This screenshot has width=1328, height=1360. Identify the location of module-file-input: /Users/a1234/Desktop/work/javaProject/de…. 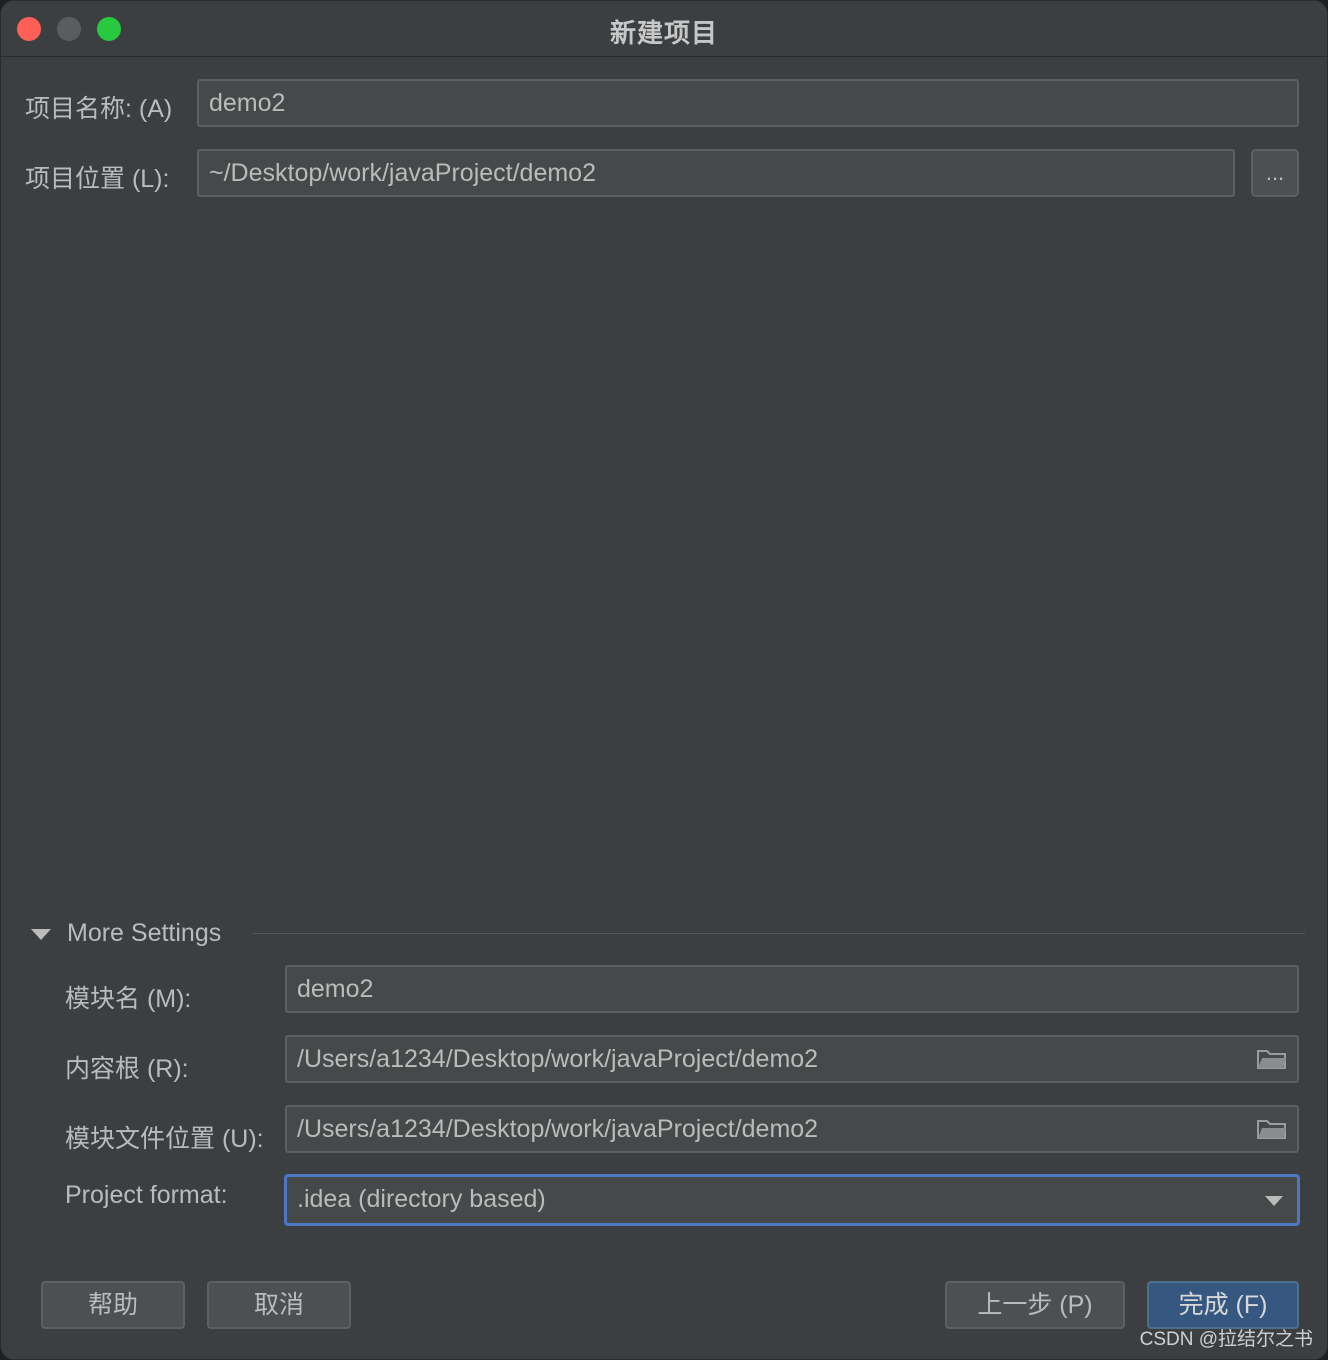
(792, 1129).